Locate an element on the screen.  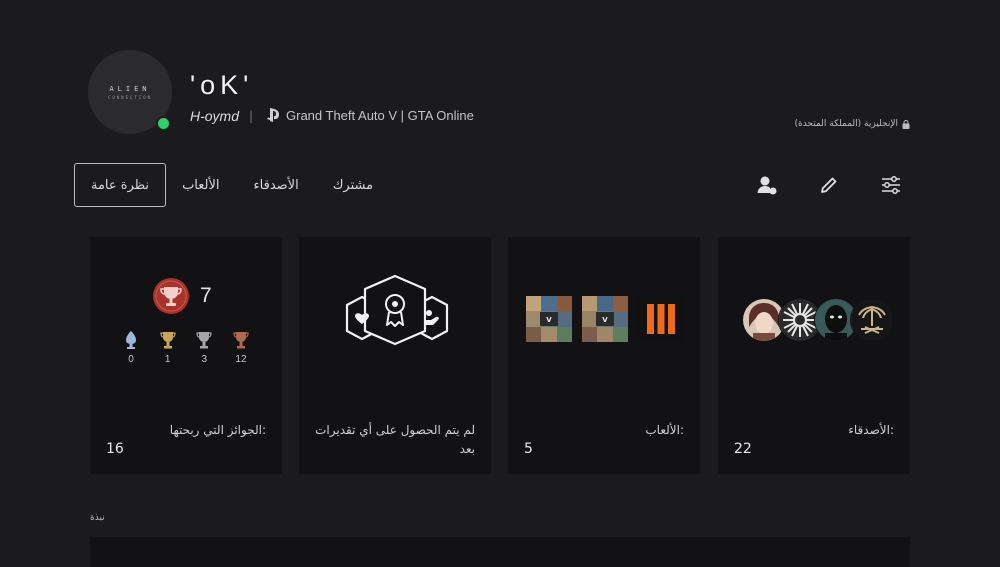
edit-profile-button is located at coordinates (829, 185).